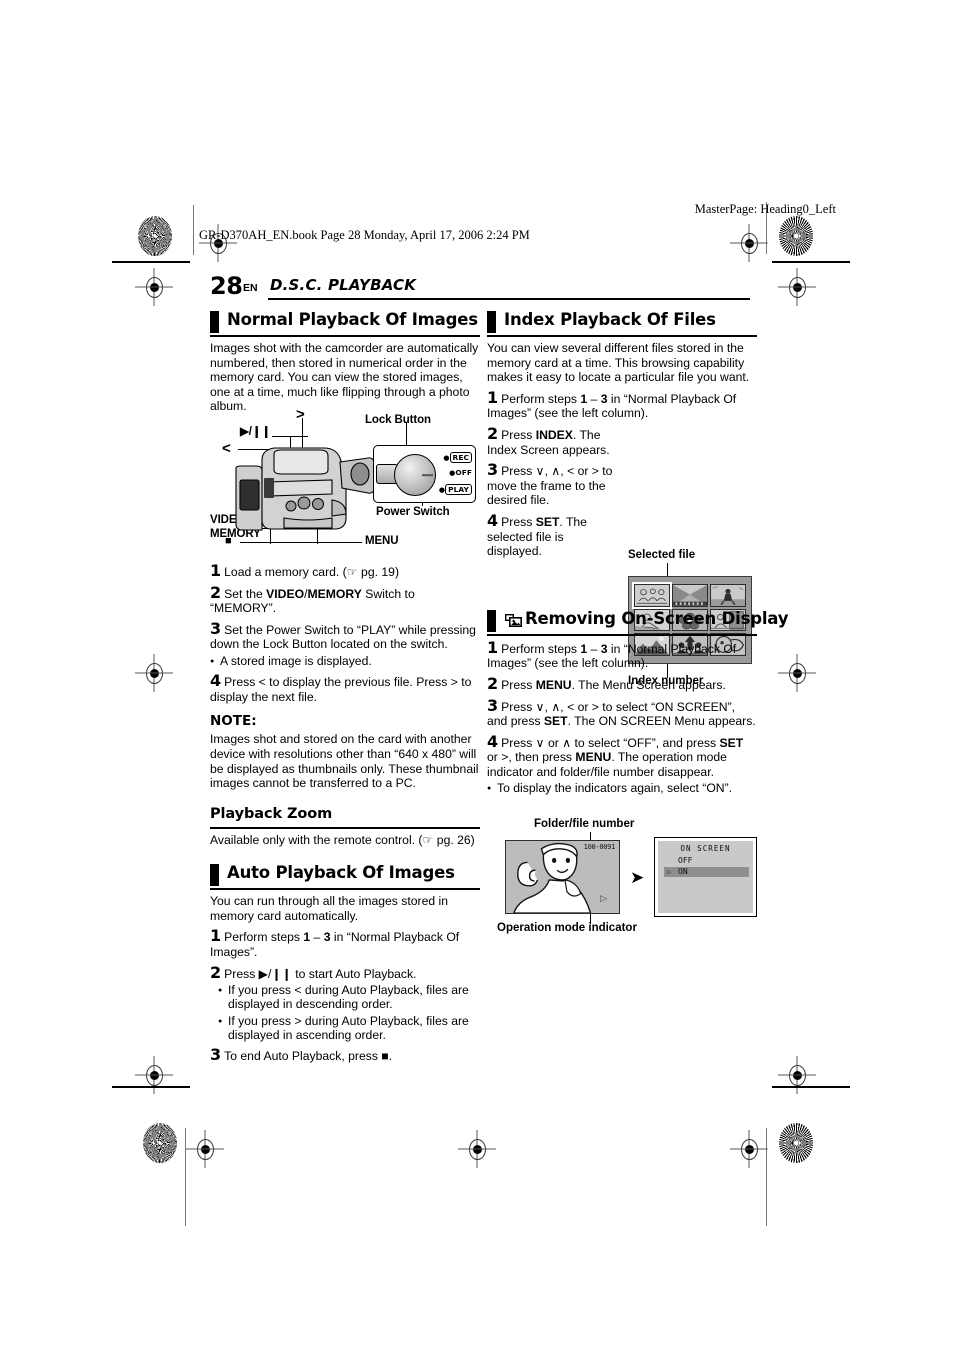  I want to click on power-mode-rec-label: REC, so click(460, 457).